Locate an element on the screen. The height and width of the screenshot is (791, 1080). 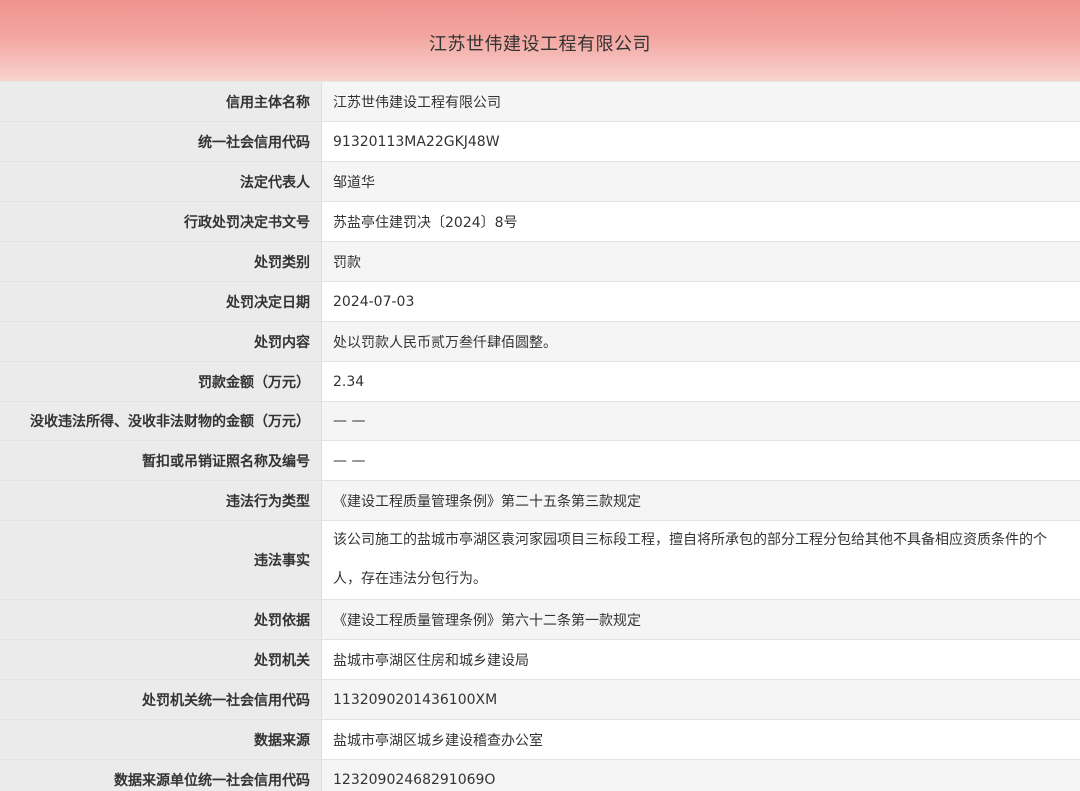
table-row: 没收违法所得、没收非法财物的金额（万元） — — is located at coordinates (540, 421).